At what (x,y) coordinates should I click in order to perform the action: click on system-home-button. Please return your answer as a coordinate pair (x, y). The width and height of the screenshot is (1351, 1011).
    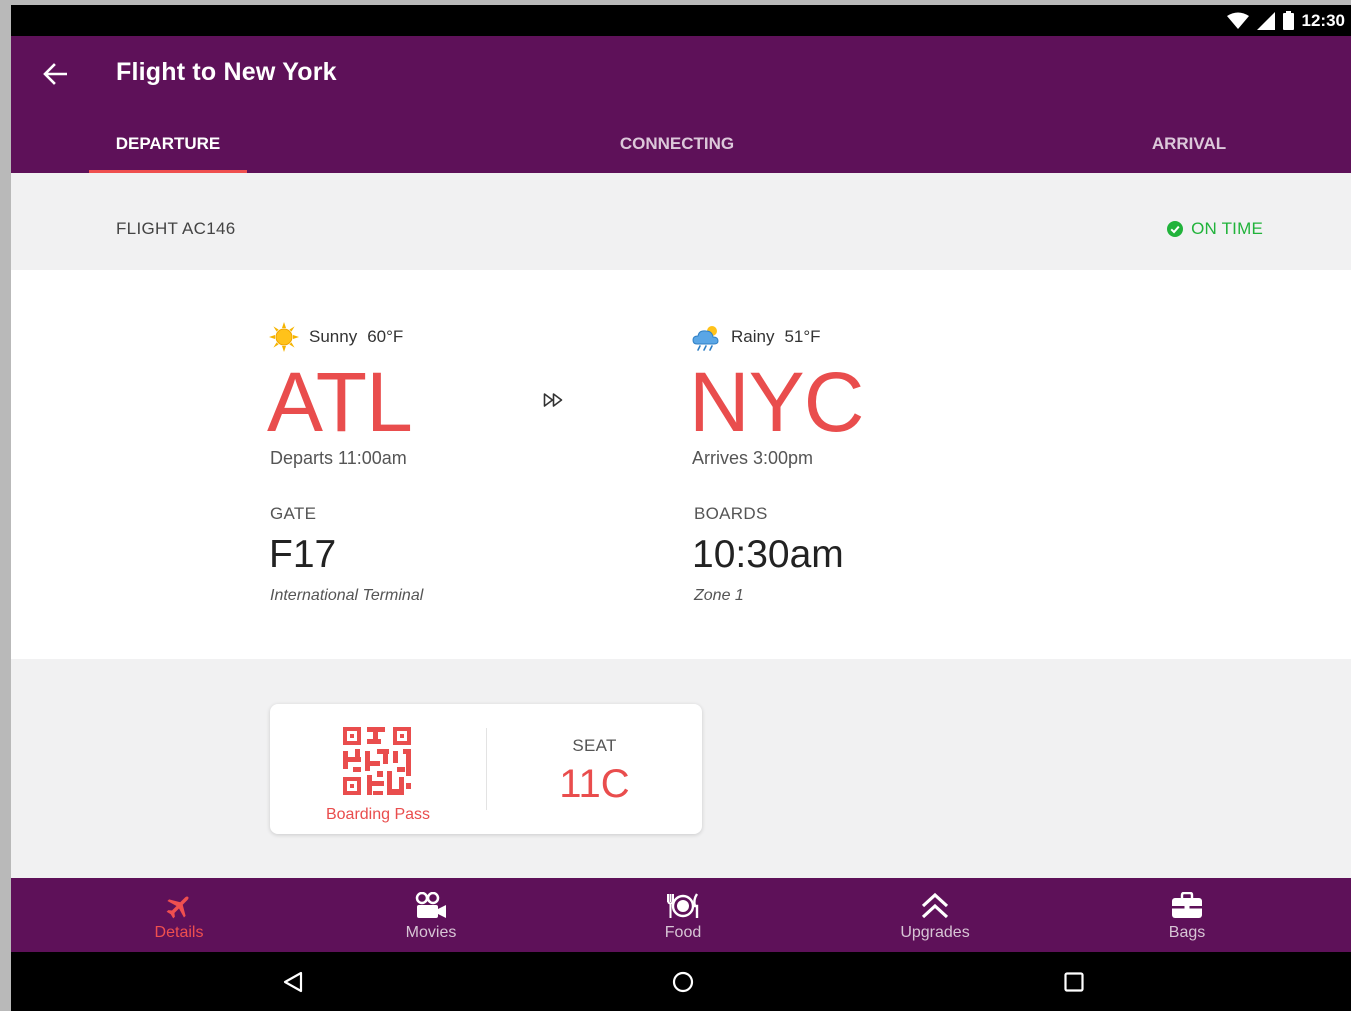
    Looking at the image, I should click on (683, 982).